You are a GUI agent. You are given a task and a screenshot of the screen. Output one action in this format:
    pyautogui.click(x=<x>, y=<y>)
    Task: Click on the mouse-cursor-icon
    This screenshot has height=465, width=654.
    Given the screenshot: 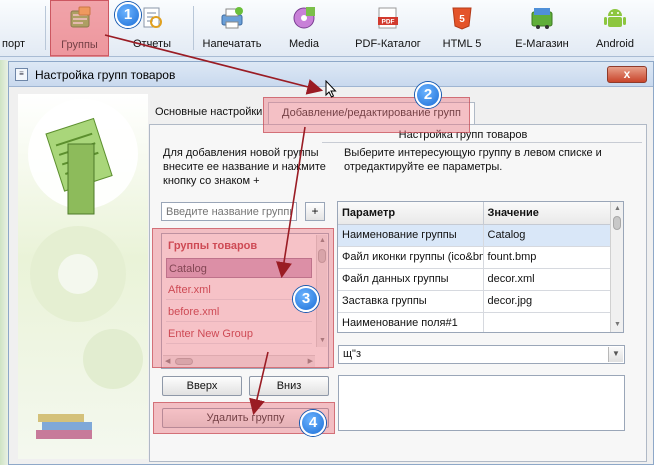 What is the action you would take?
    pyautogui.click(x=331, y=89)
    